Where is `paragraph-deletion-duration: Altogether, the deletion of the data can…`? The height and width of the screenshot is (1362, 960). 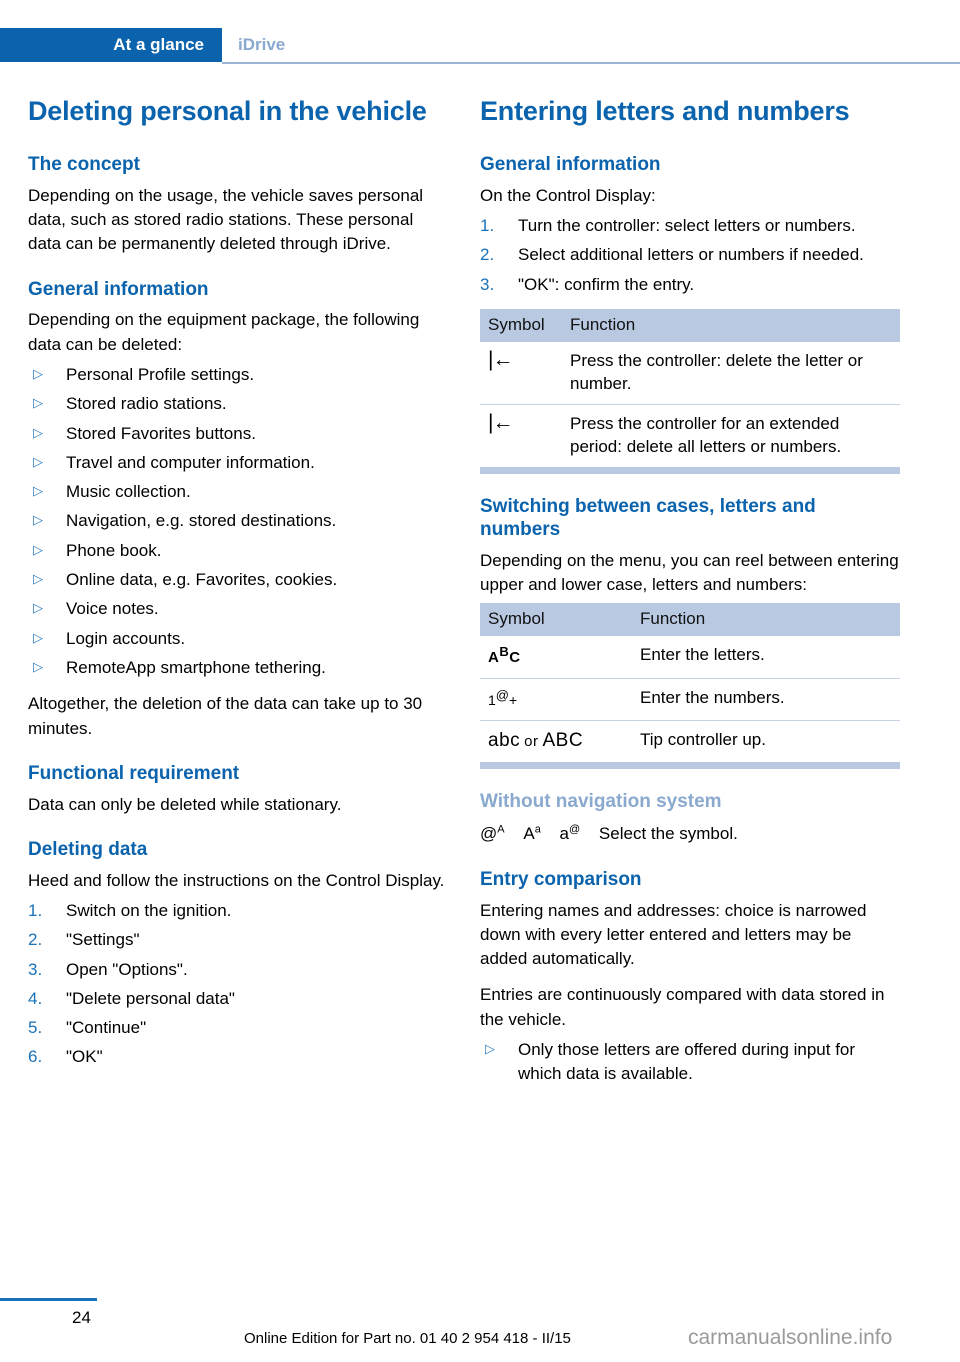
paragraph-deletion-duration: Altogether, the deletion of the data can… is located at coordinates (225, 716).